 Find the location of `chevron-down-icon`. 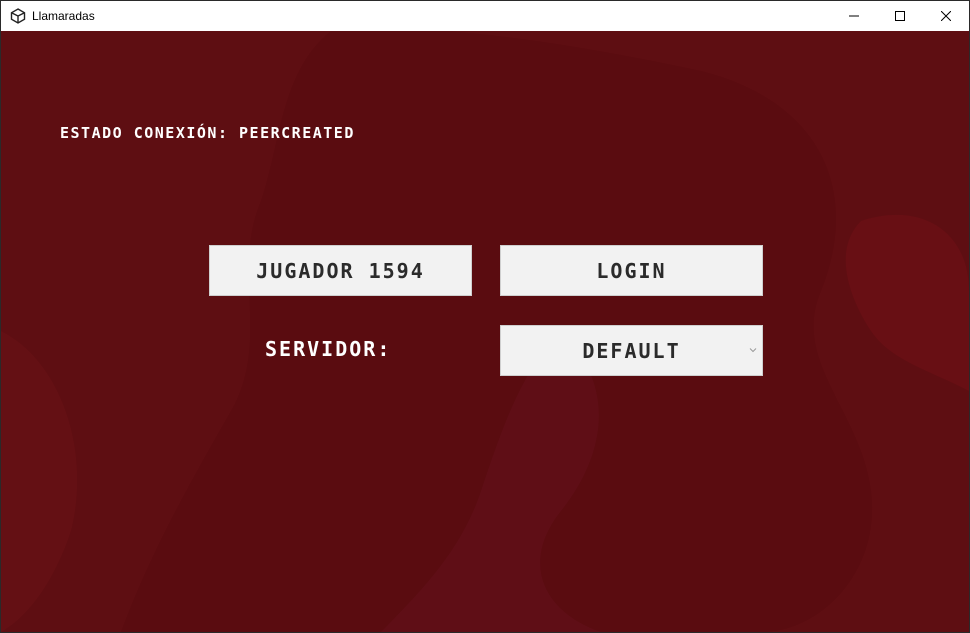

chevron-down-icon is located at coordinates (753, 350).